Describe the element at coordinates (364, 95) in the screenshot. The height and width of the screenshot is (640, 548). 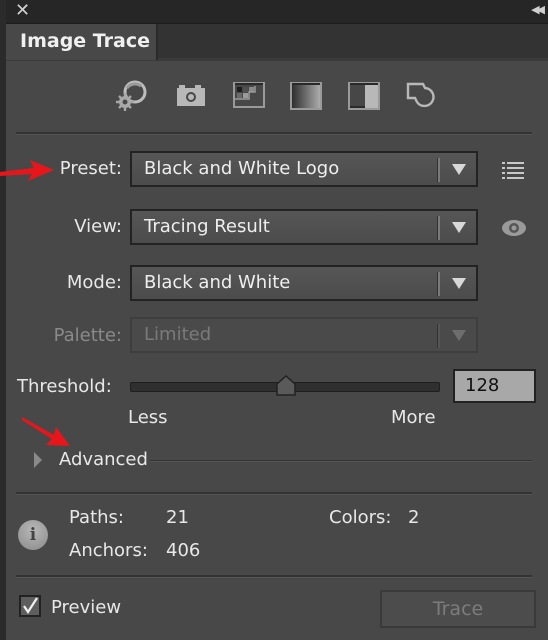
I see `half-square-icon` at that location.